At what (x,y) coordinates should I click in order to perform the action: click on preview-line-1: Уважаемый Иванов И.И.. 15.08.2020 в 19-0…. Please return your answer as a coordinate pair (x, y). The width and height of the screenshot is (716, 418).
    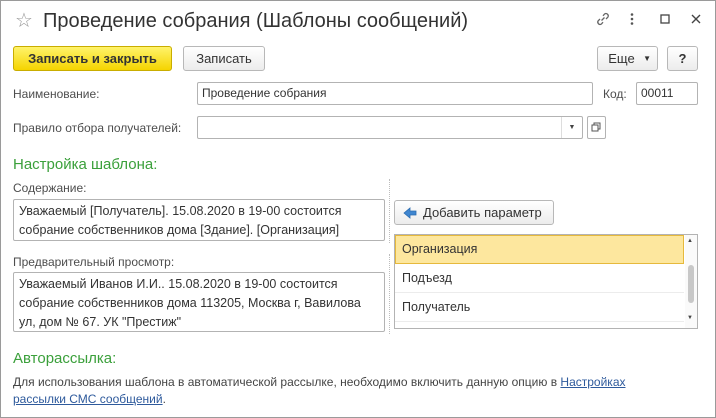
    Looking at the image, I should click on (178, 284).